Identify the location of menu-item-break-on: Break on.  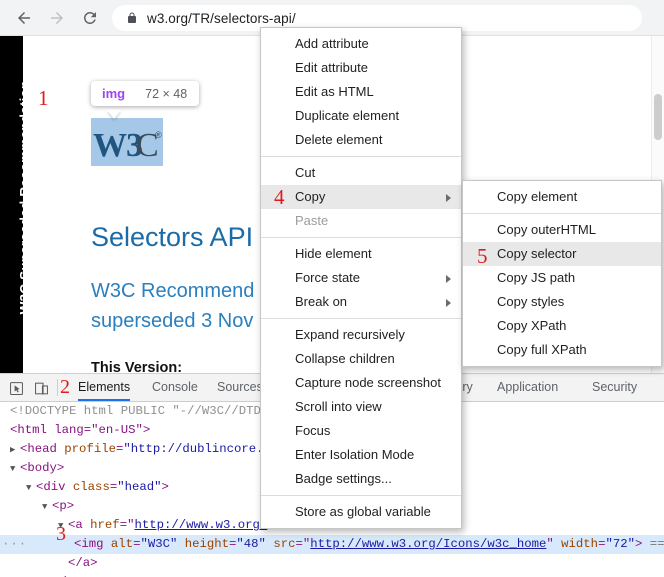
(361, 302).